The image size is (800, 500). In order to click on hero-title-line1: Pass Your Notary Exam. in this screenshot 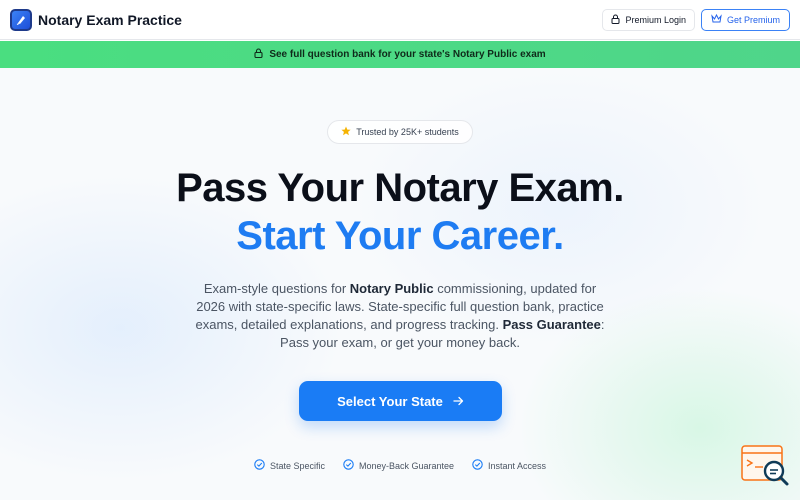, I will do `click(400, 188)`.